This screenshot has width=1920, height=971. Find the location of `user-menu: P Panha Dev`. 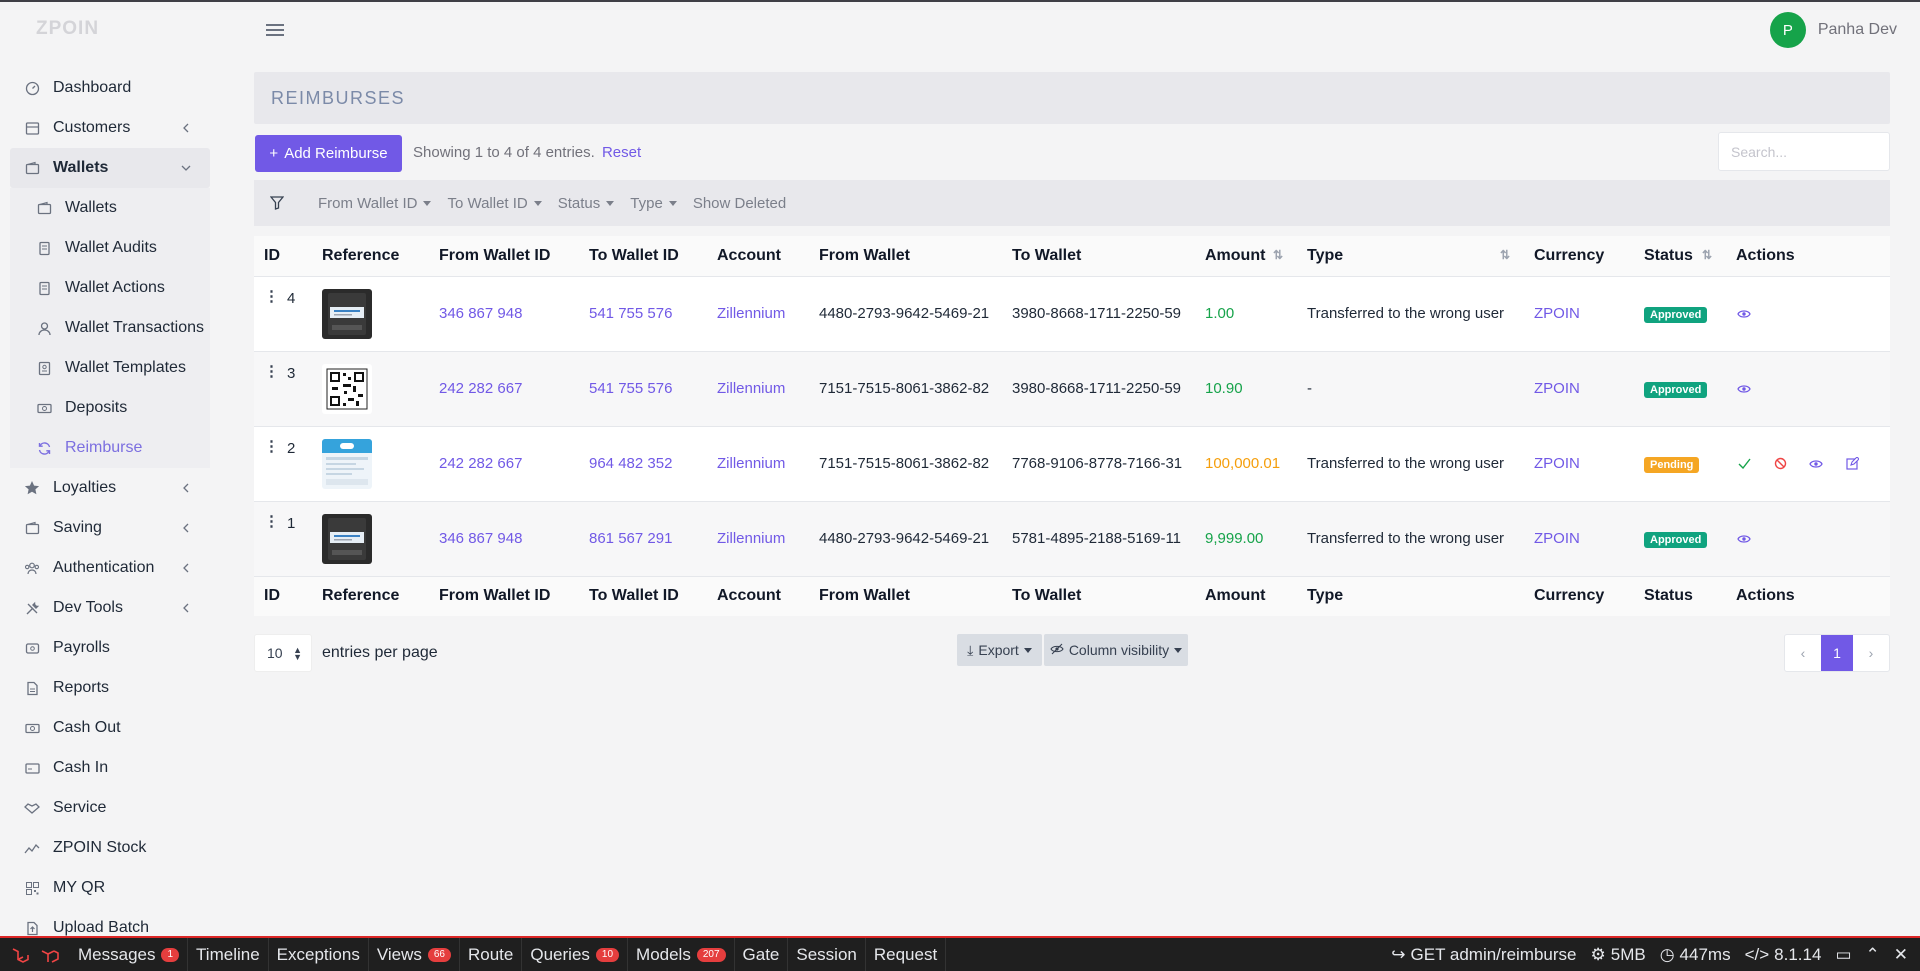

user-menu: P Panha Dev is located at coordinates (1833, 30).